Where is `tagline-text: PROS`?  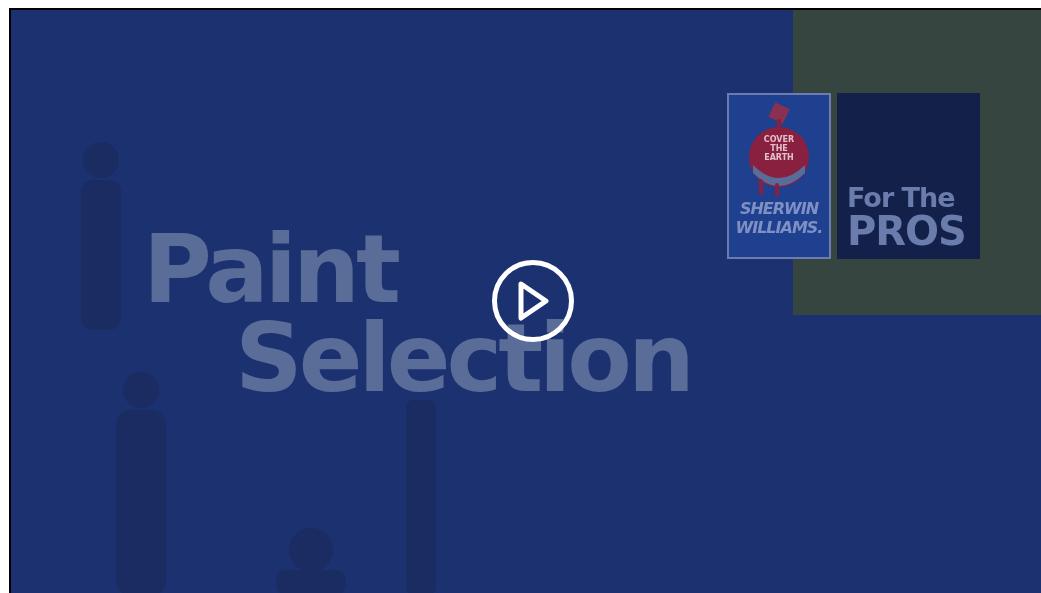
tagline-text: PROS is located at coordinates (906, 231).